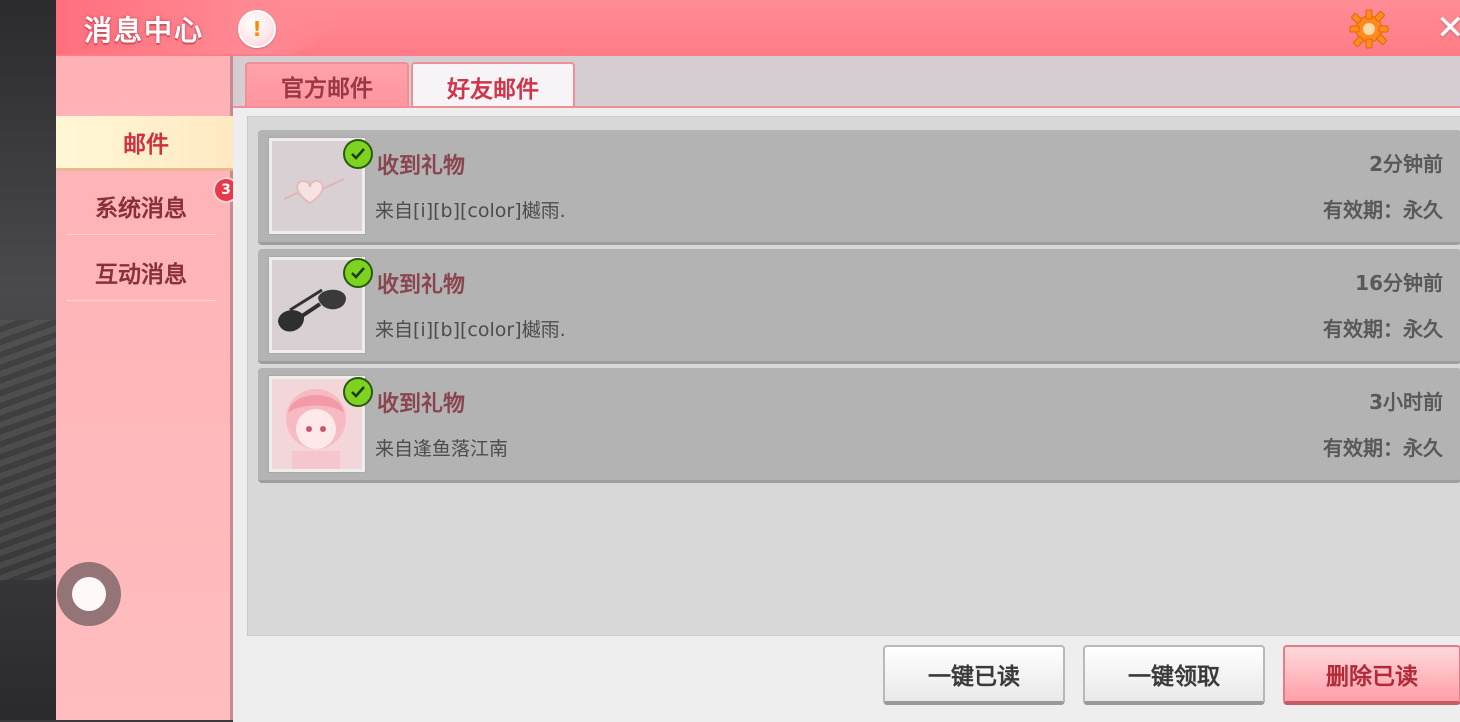  Describe the element at coordinates (758, 29) in the screenshot. I see `header-bar: 消息中心 ! ✕` at that location.